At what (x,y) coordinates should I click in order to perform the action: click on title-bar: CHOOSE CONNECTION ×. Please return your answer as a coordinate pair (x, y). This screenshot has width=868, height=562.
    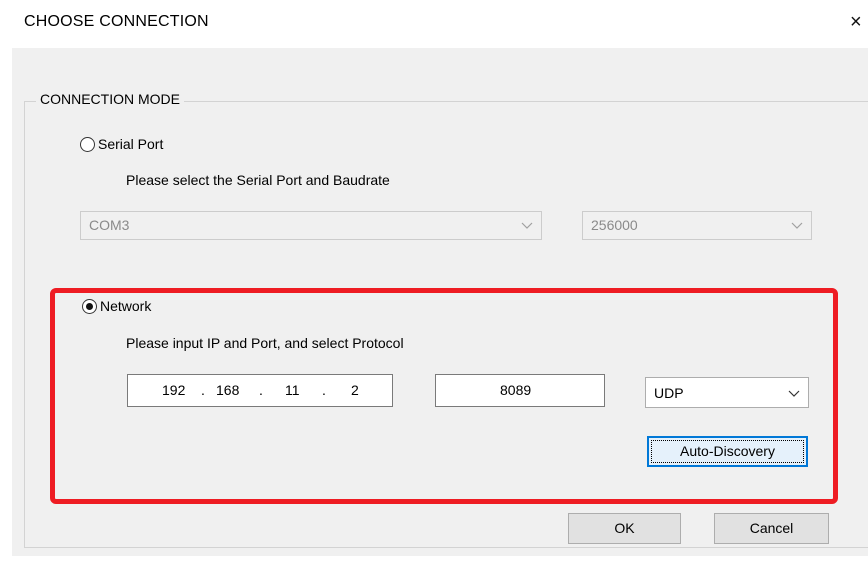
    Looking at the image, I should click on (434, 24).